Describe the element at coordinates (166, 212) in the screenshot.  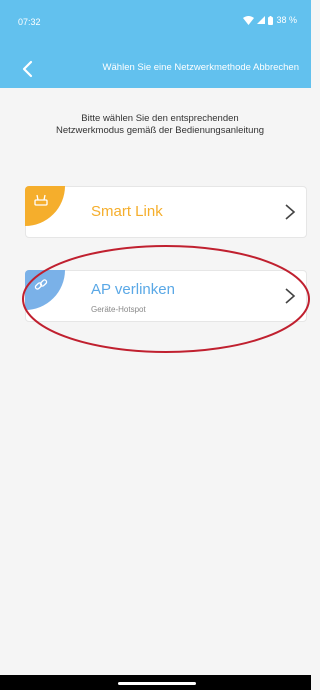
I see `smart-link-option: Smart Link` at that location.